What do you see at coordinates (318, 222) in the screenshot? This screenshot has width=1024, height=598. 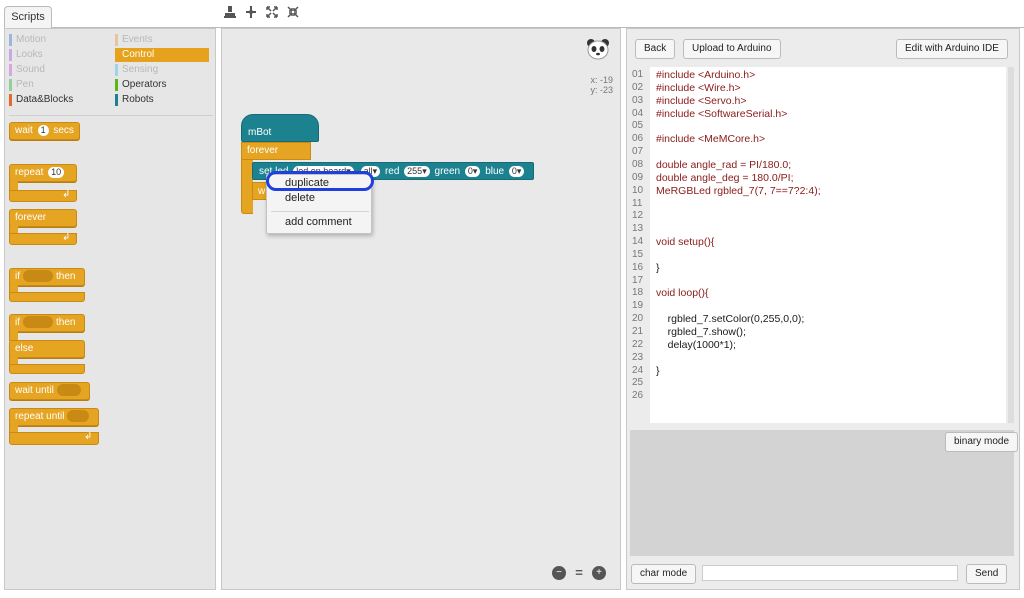 I see `menu-item-add-comment: add comment` at bounding box center [318, 222].